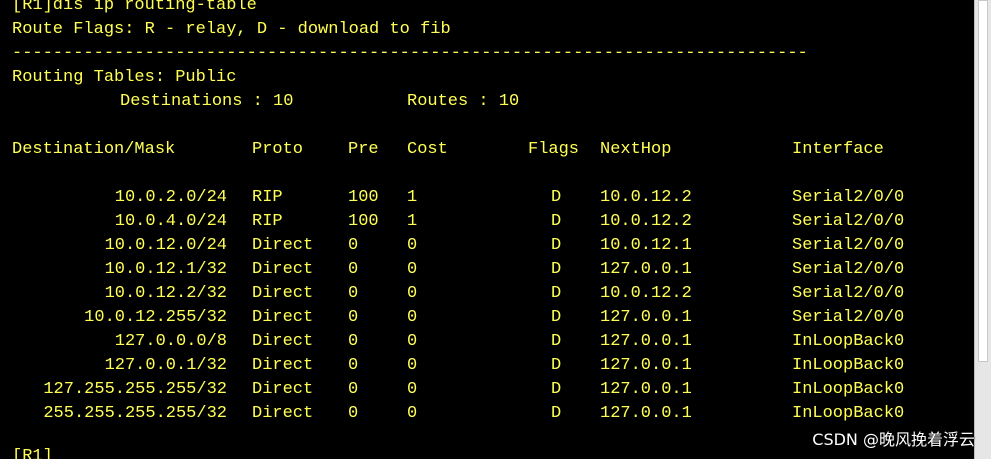  I want to click on routing-tables-title: Routing Tables: Public, so click(124, 77).